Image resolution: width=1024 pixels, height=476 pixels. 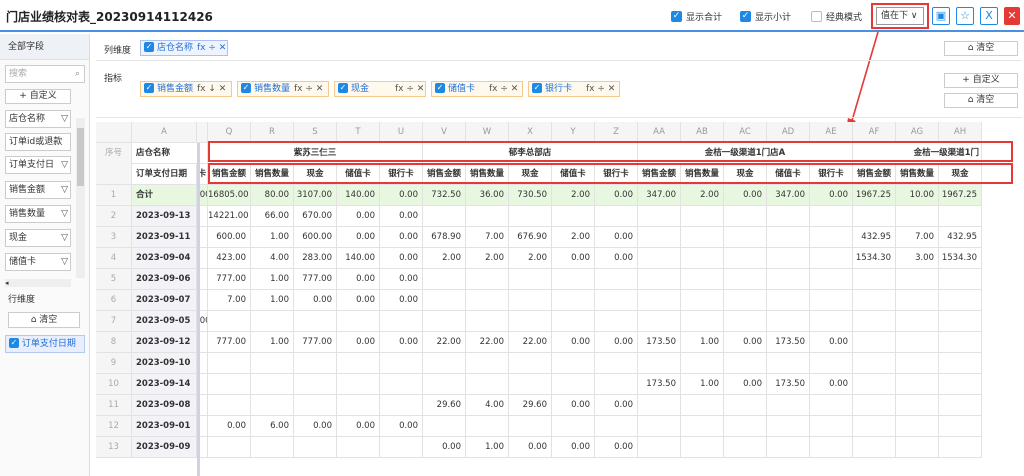 I want to click on filter-icon: ▽, so click(x=64, y=119).